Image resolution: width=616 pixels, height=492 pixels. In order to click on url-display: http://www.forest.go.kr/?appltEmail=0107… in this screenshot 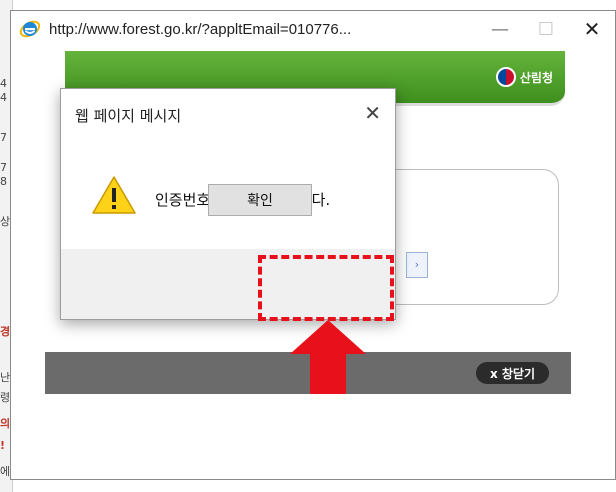, I will do `click(200, 29)`.